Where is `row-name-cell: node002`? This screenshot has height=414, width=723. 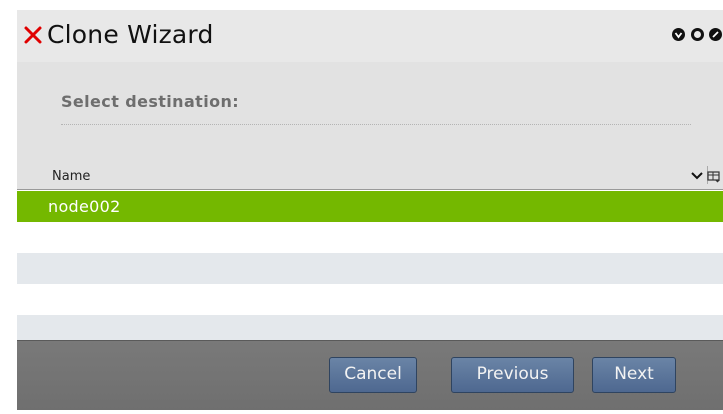
row-name-cell: node002 is located at coordinates (84, 206).